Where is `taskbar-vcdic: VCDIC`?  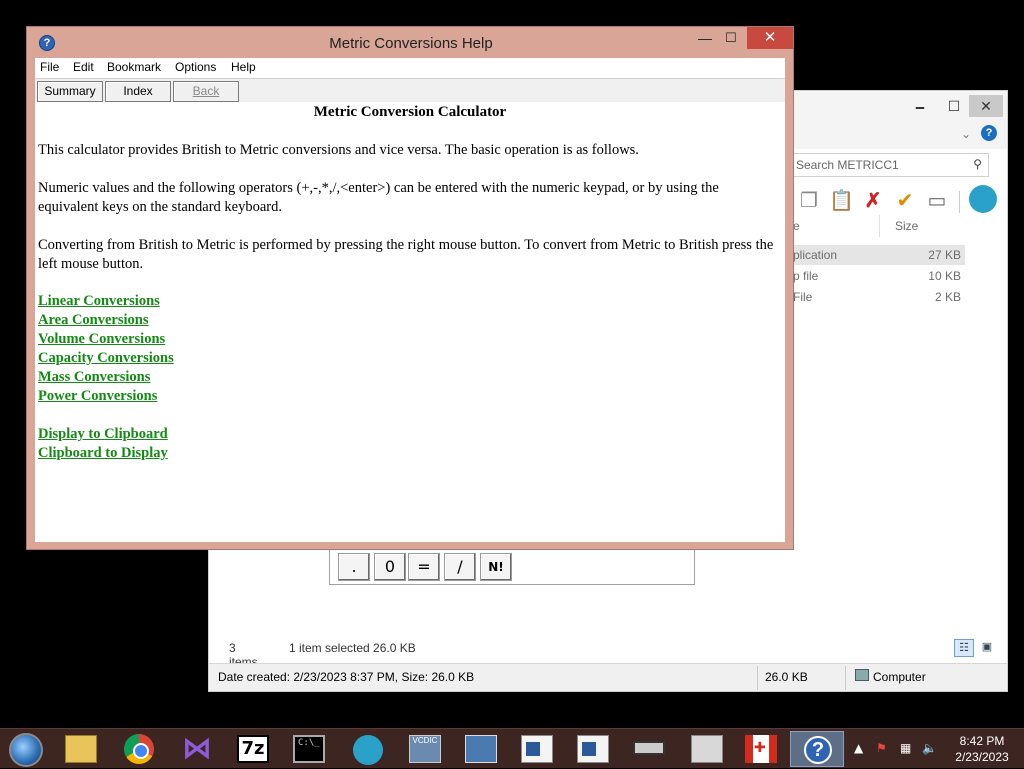 taskbar-vcdic: VCDIC is located at coordinates (425, 749).